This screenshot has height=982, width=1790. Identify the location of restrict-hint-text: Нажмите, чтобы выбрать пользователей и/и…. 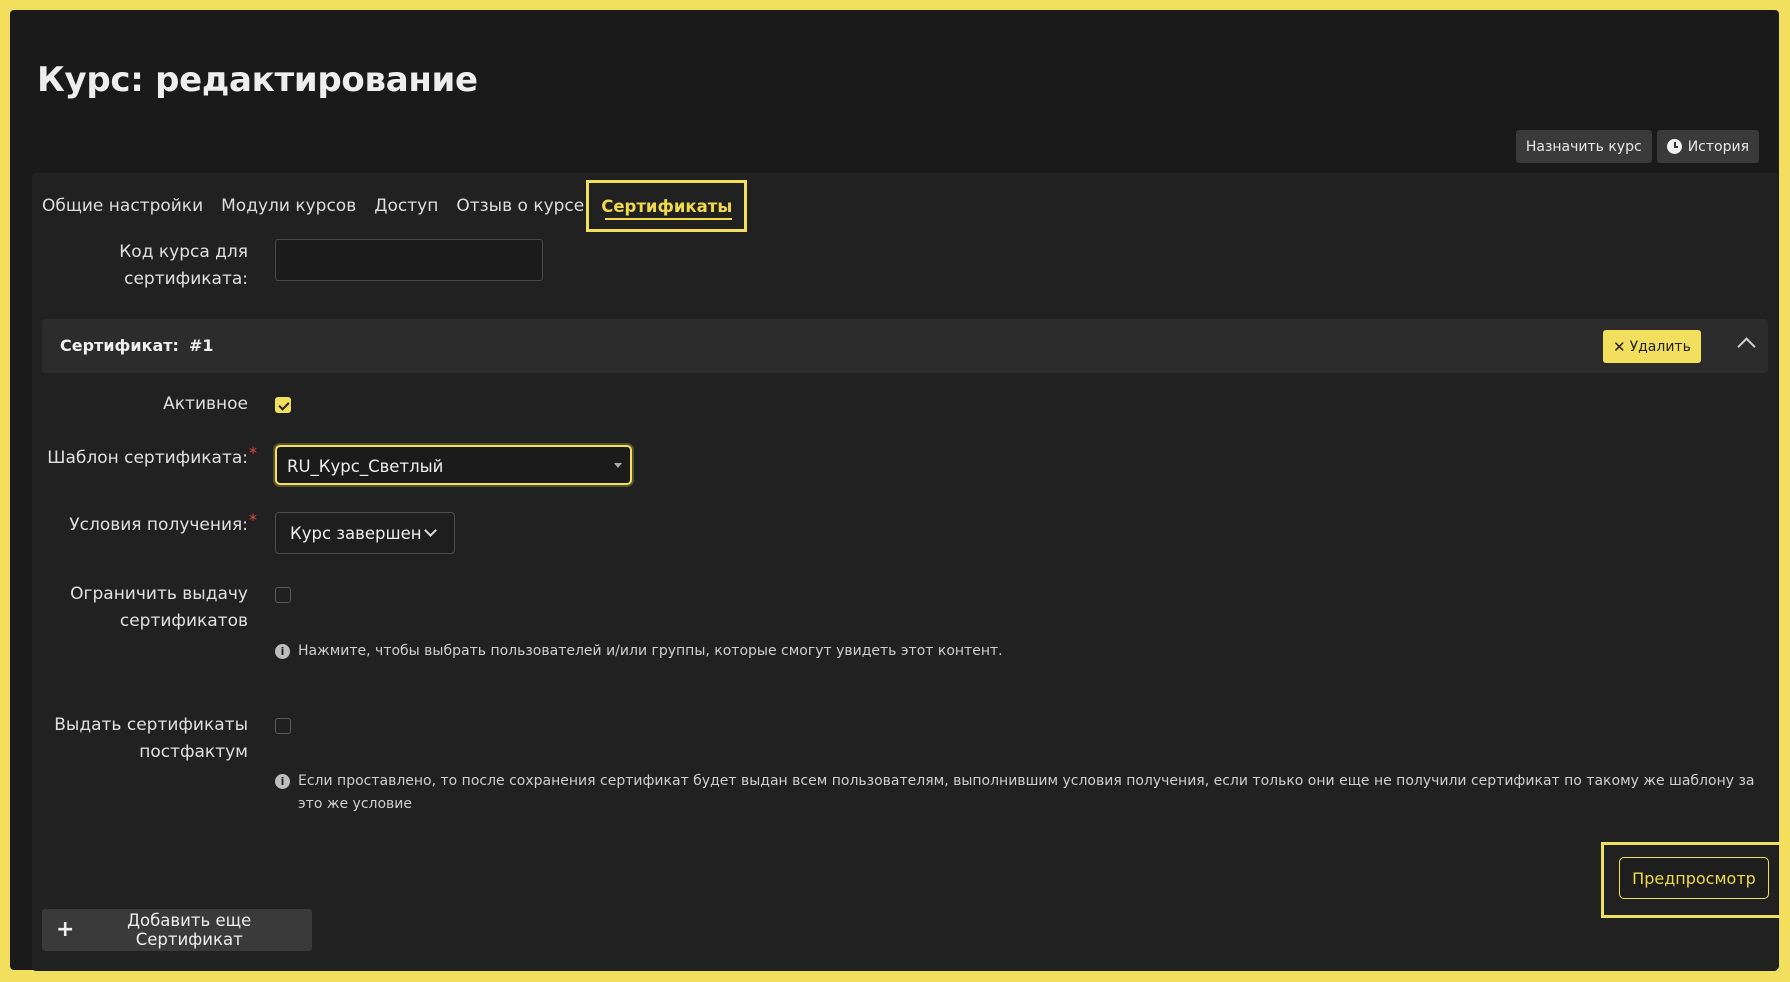
(650, 651).